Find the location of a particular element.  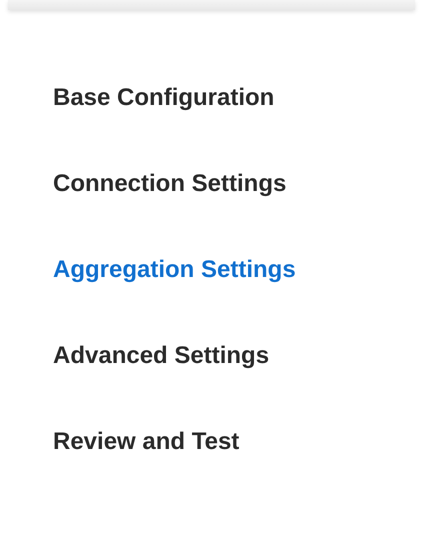

nav-link: Review and Test is located at coordinates (146, 442).